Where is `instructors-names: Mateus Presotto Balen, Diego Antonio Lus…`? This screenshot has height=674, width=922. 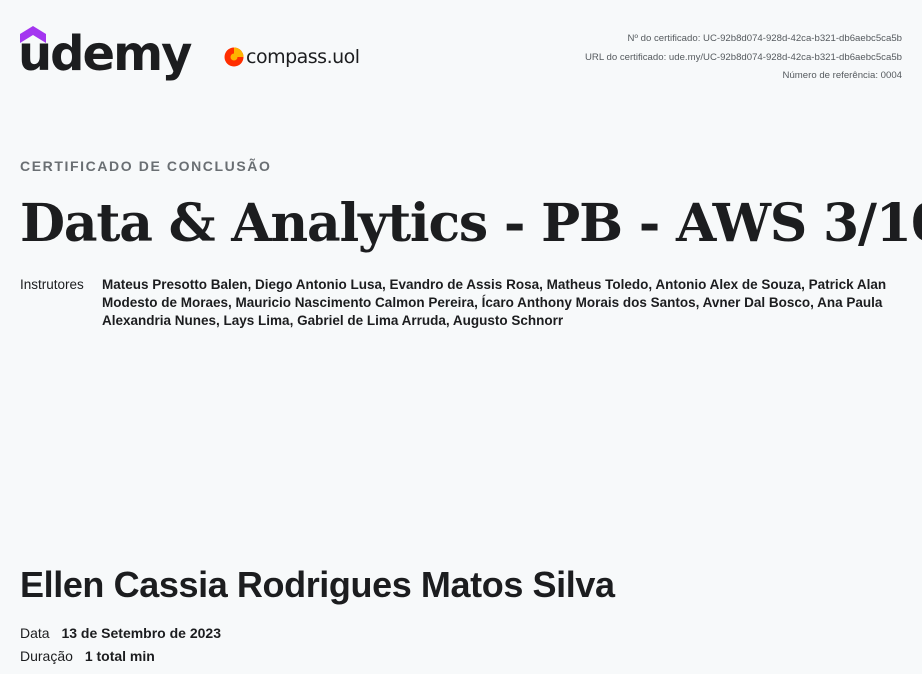
instructors-names: Mateus Presotto Balen, Diego Antonio Lus… is located at coordinates (494, 302).